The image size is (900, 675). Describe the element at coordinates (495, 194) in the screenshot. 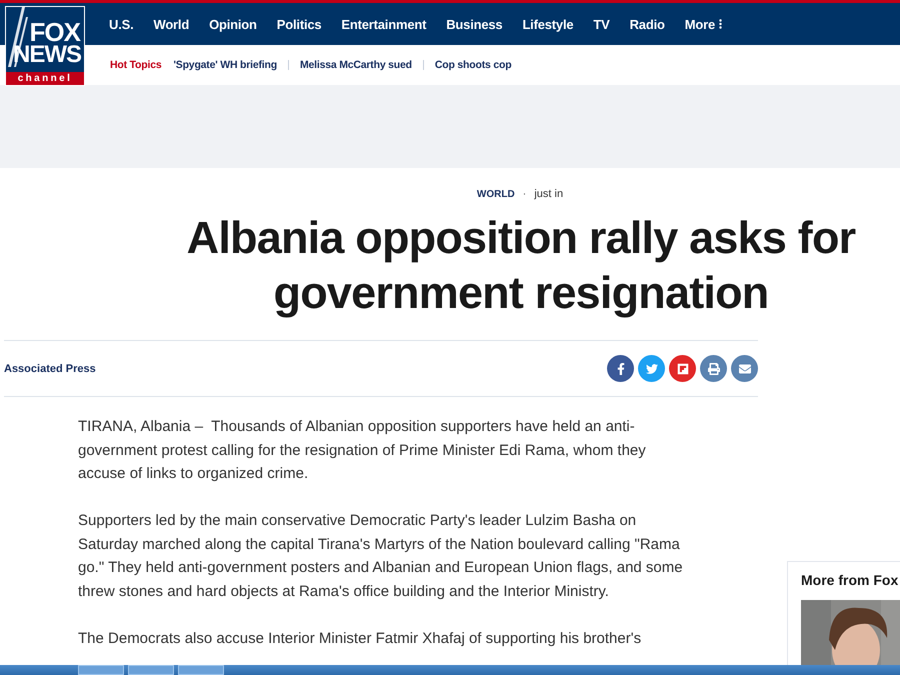

I see `category-link: WORLD` at that location.